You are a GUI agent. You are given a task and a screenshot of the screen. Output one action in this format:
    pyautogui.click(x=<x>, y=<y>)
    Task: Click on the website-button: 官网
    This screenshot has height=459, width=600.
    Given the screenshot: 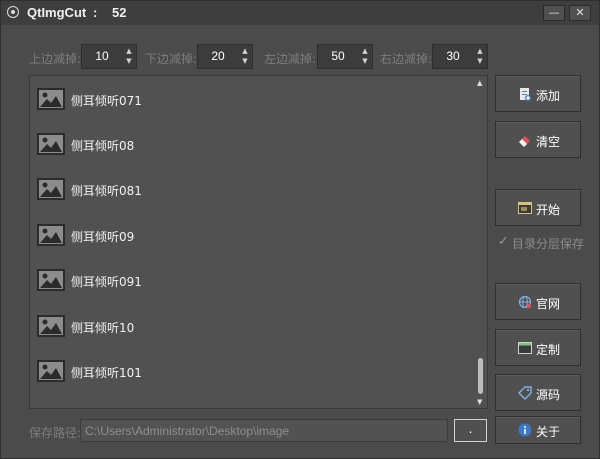 What is the action you would take?
    pyautogui.click(x=538, y=301)
    